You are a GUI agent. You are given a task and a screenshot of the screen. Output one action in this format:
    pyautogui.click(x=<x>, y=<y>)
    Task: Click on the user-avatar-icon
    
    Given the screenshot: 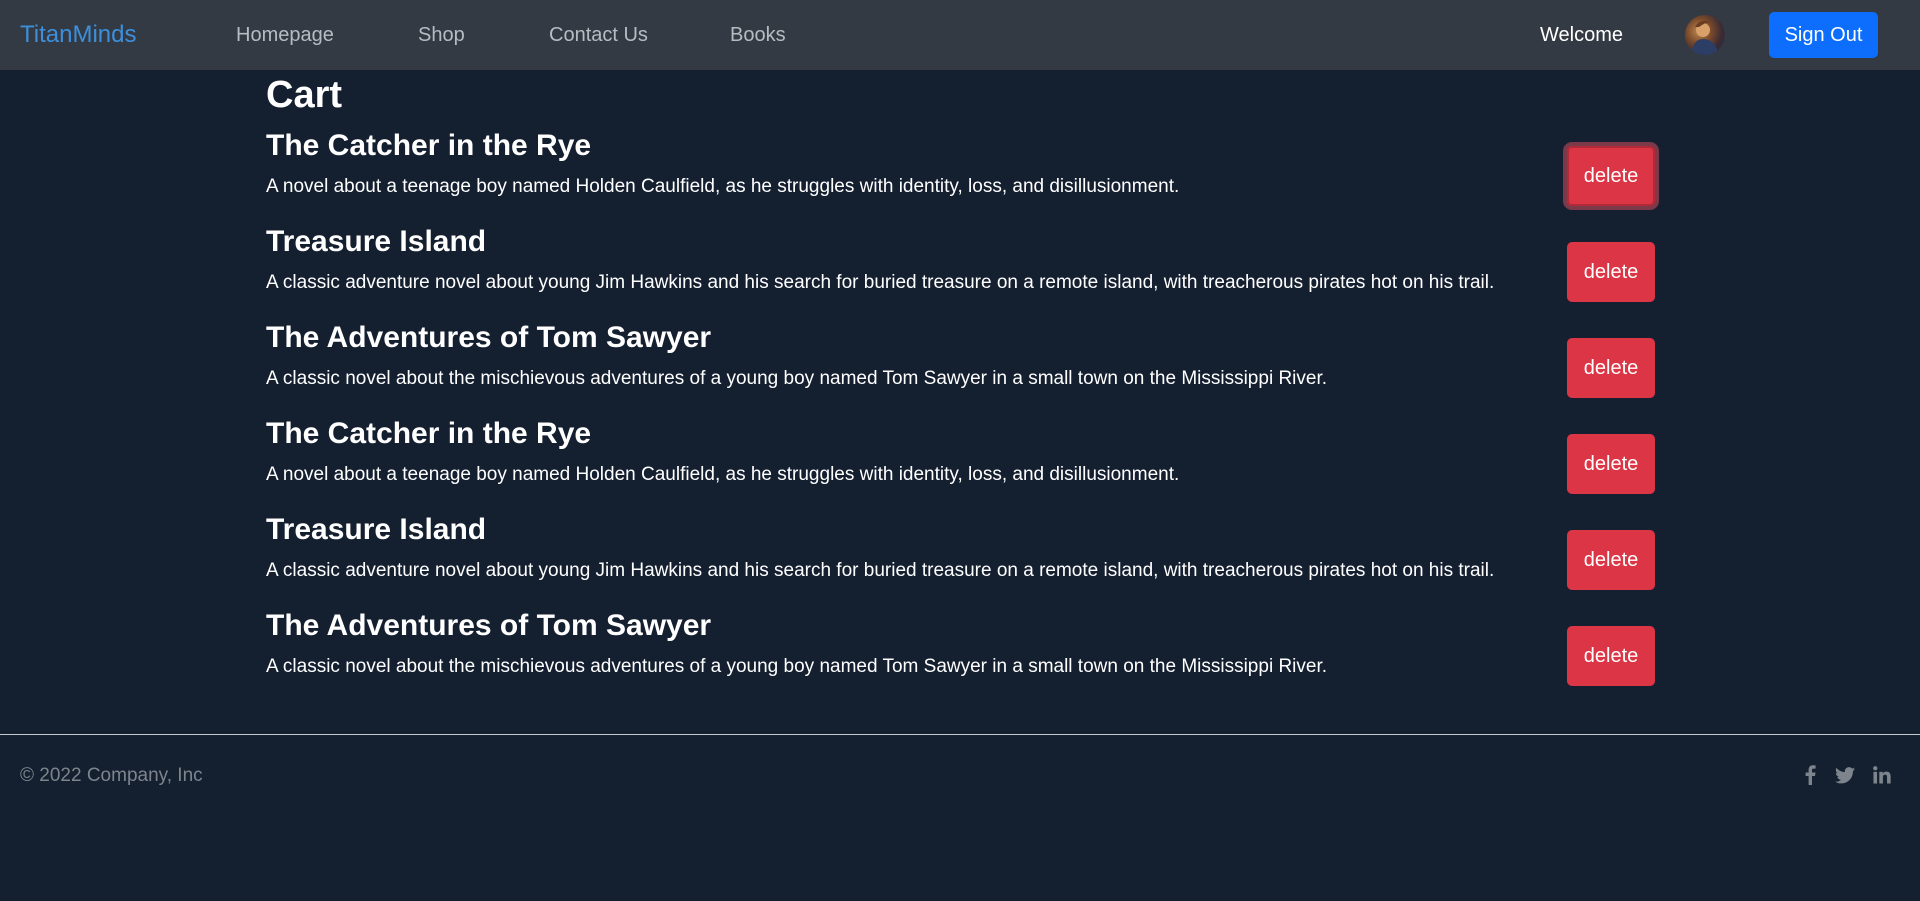 What is the action you would take?
    pyautogui.click(x=1705, y=37)
    